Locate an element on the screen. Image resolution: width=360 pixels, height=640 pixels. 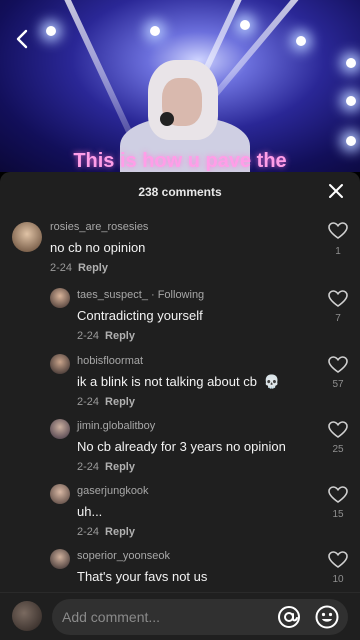
at-sign-icon is located at coordinates (289, 617).